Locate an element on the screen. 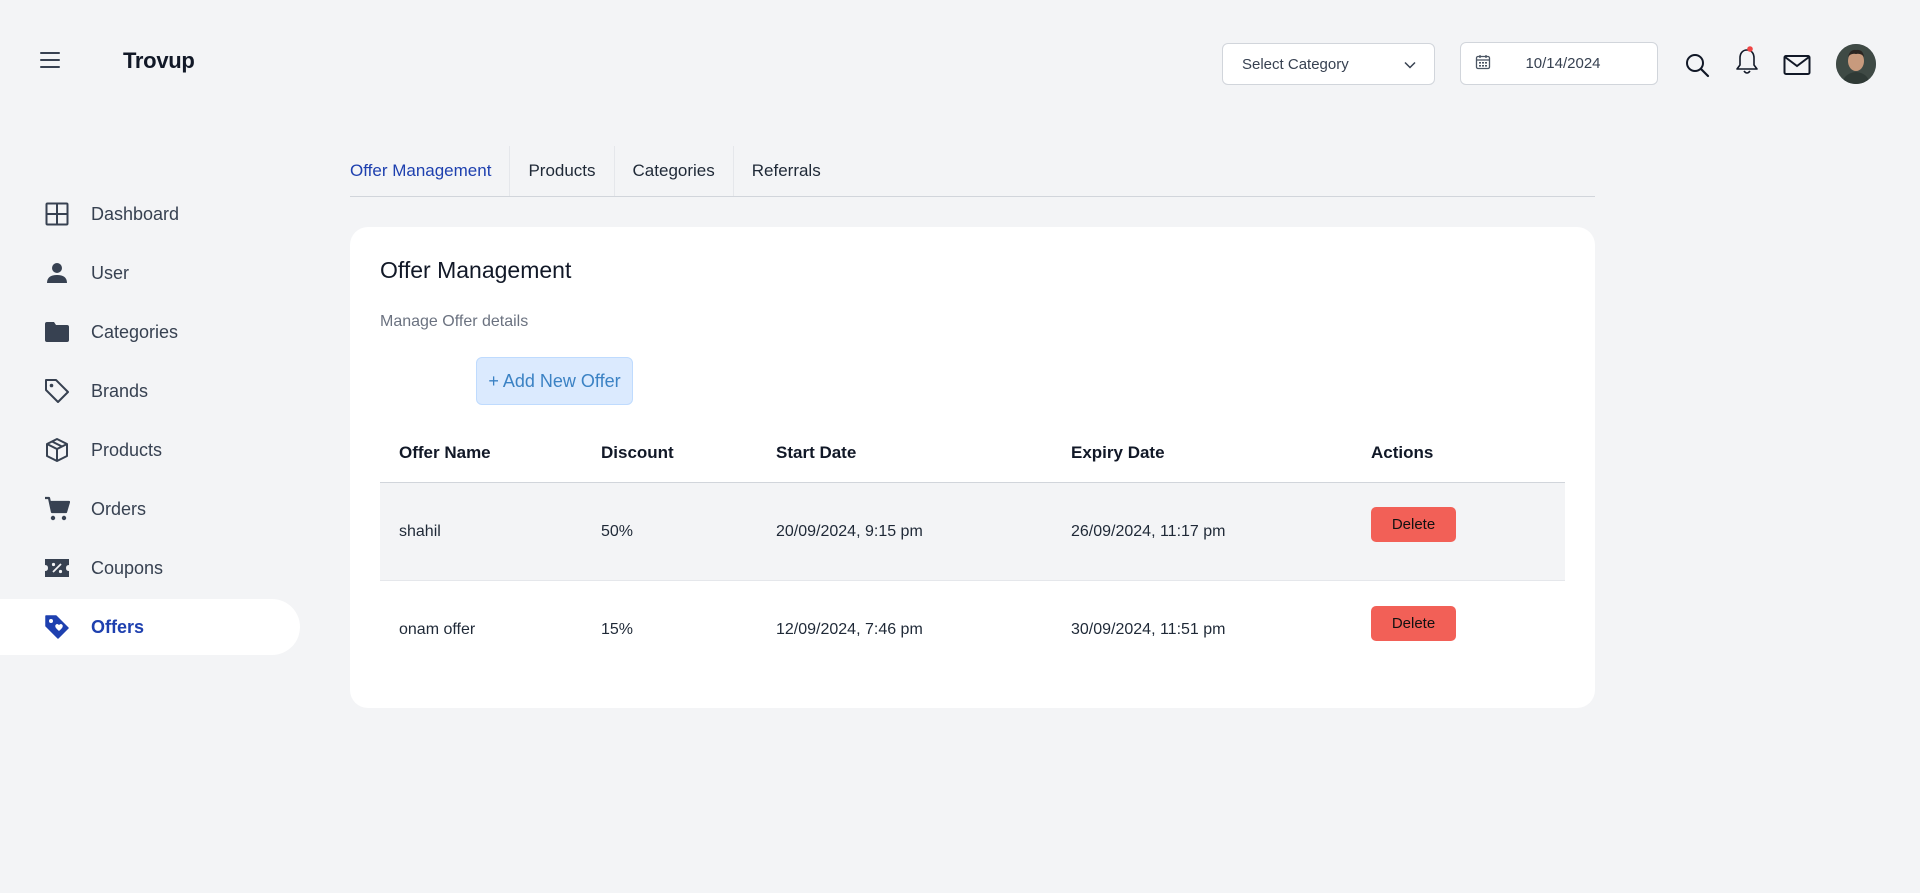 The image size is (1920, 893). sidebar-item-label: Categories is located at coordinates (135, 331).